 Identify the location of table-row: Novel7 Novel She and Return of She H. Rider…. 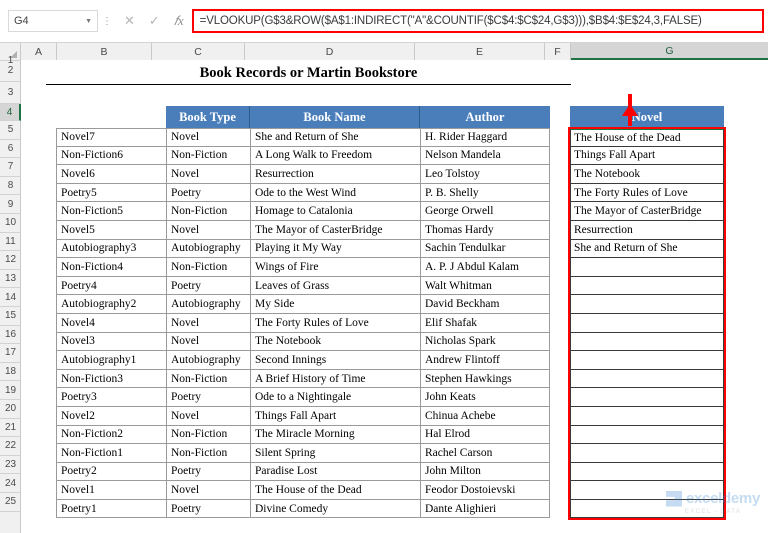
(303, 137).